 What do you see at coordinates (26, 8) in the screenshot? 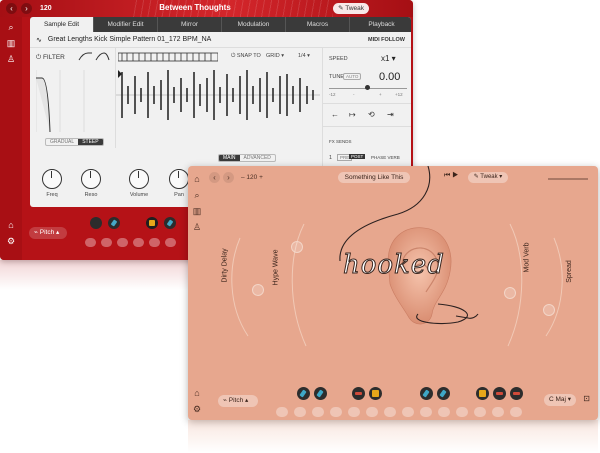
I see `forward-arrow-icon: ›` at bounding box center [26, 8].